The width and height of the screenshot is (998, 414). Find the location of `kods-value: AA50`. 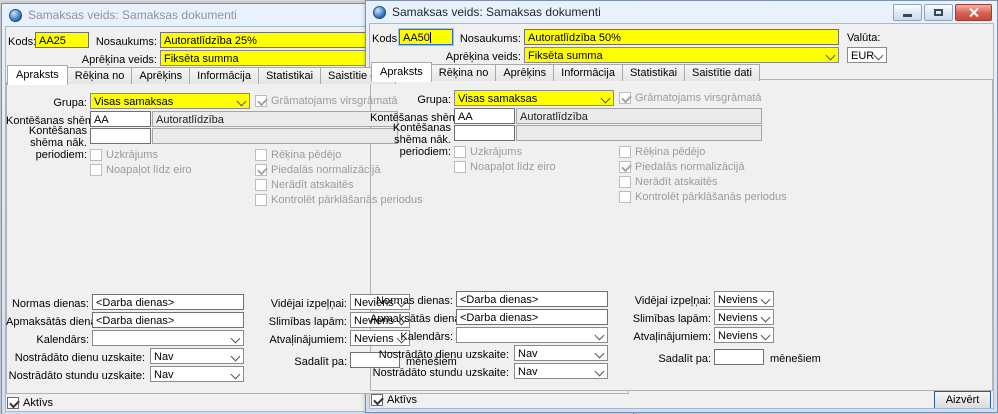

kods-value: AA50 is located at coordinates (416, 38).